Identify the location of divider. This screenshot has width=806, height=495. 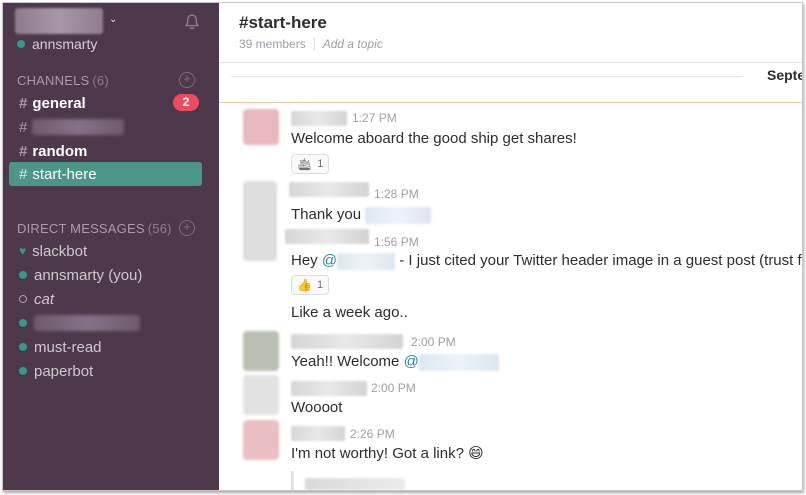
(314, 44).